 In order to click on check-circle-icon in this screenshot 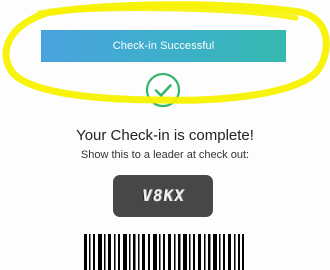, I will do `click(163, 90)`.